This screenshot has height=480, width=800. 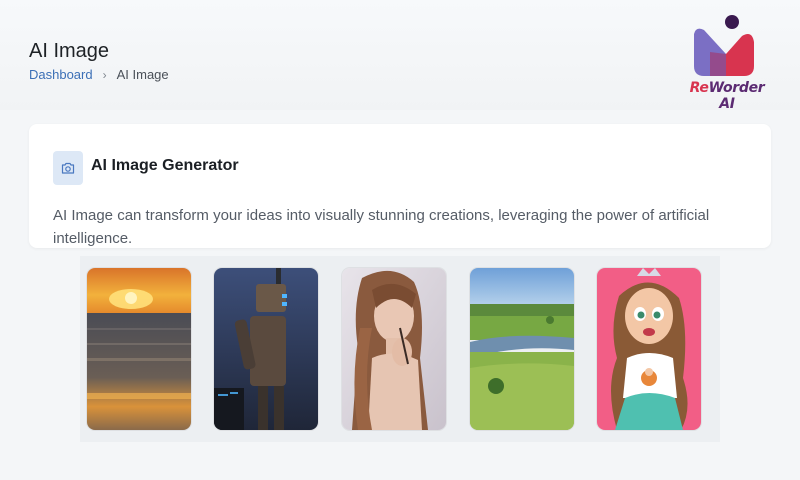 What do you see at coordinates (142, 74) in the screenshot?
I see `breadcrumb-current: AI Image` at bounding box center [142, 74].